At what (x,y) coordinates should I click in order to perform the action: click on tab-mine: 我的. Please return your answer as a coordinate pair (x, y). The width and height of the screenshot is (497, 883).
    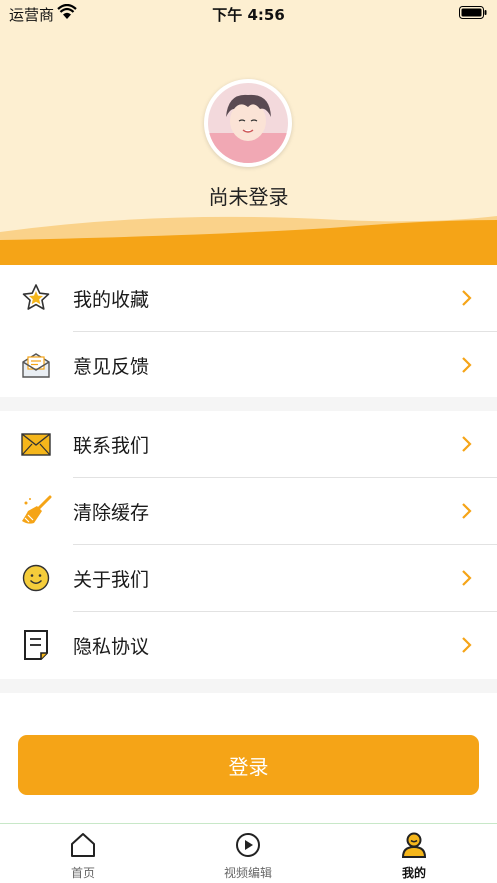
    Looking at the image, I should click on (414, 856).